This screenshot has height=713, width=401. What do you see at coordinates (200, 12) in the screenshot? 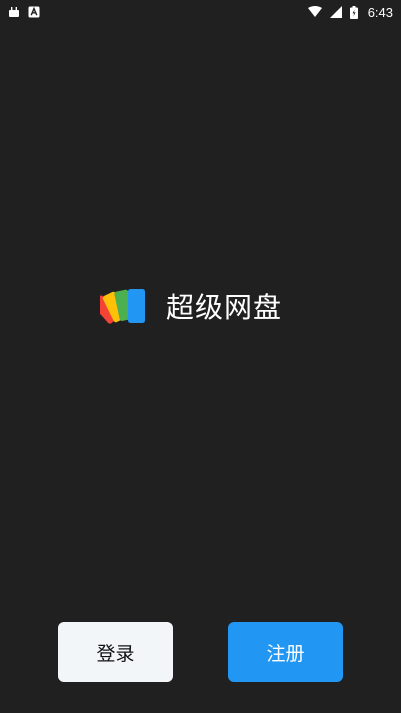
I see `status-bar: 6:43` at bounding box center [200, 12].